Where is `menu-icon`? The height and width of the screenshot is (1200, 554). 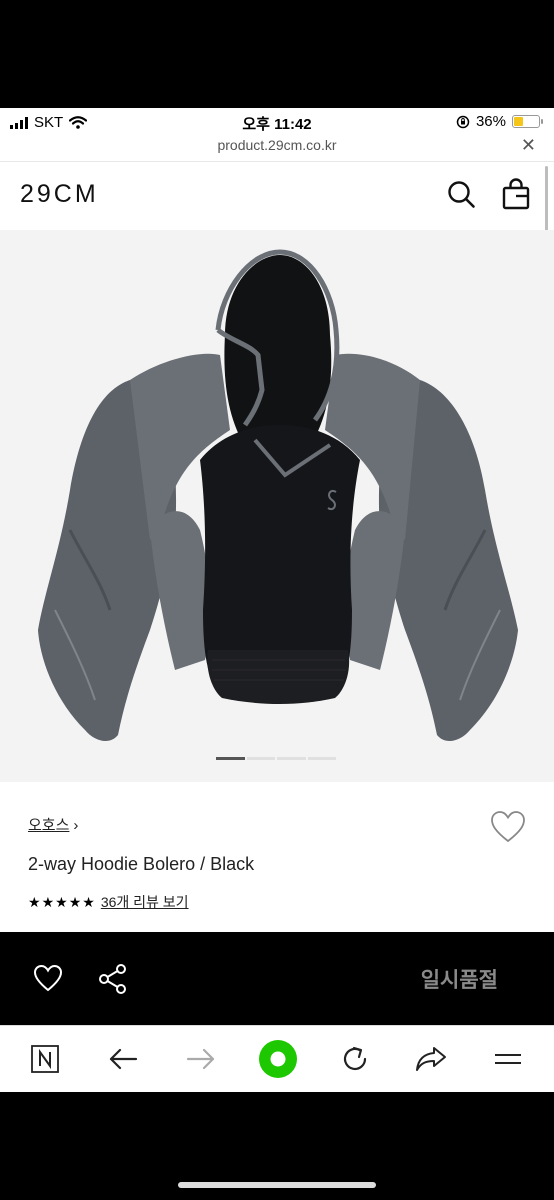 menu-icon is located at coordinates (508, 1059).